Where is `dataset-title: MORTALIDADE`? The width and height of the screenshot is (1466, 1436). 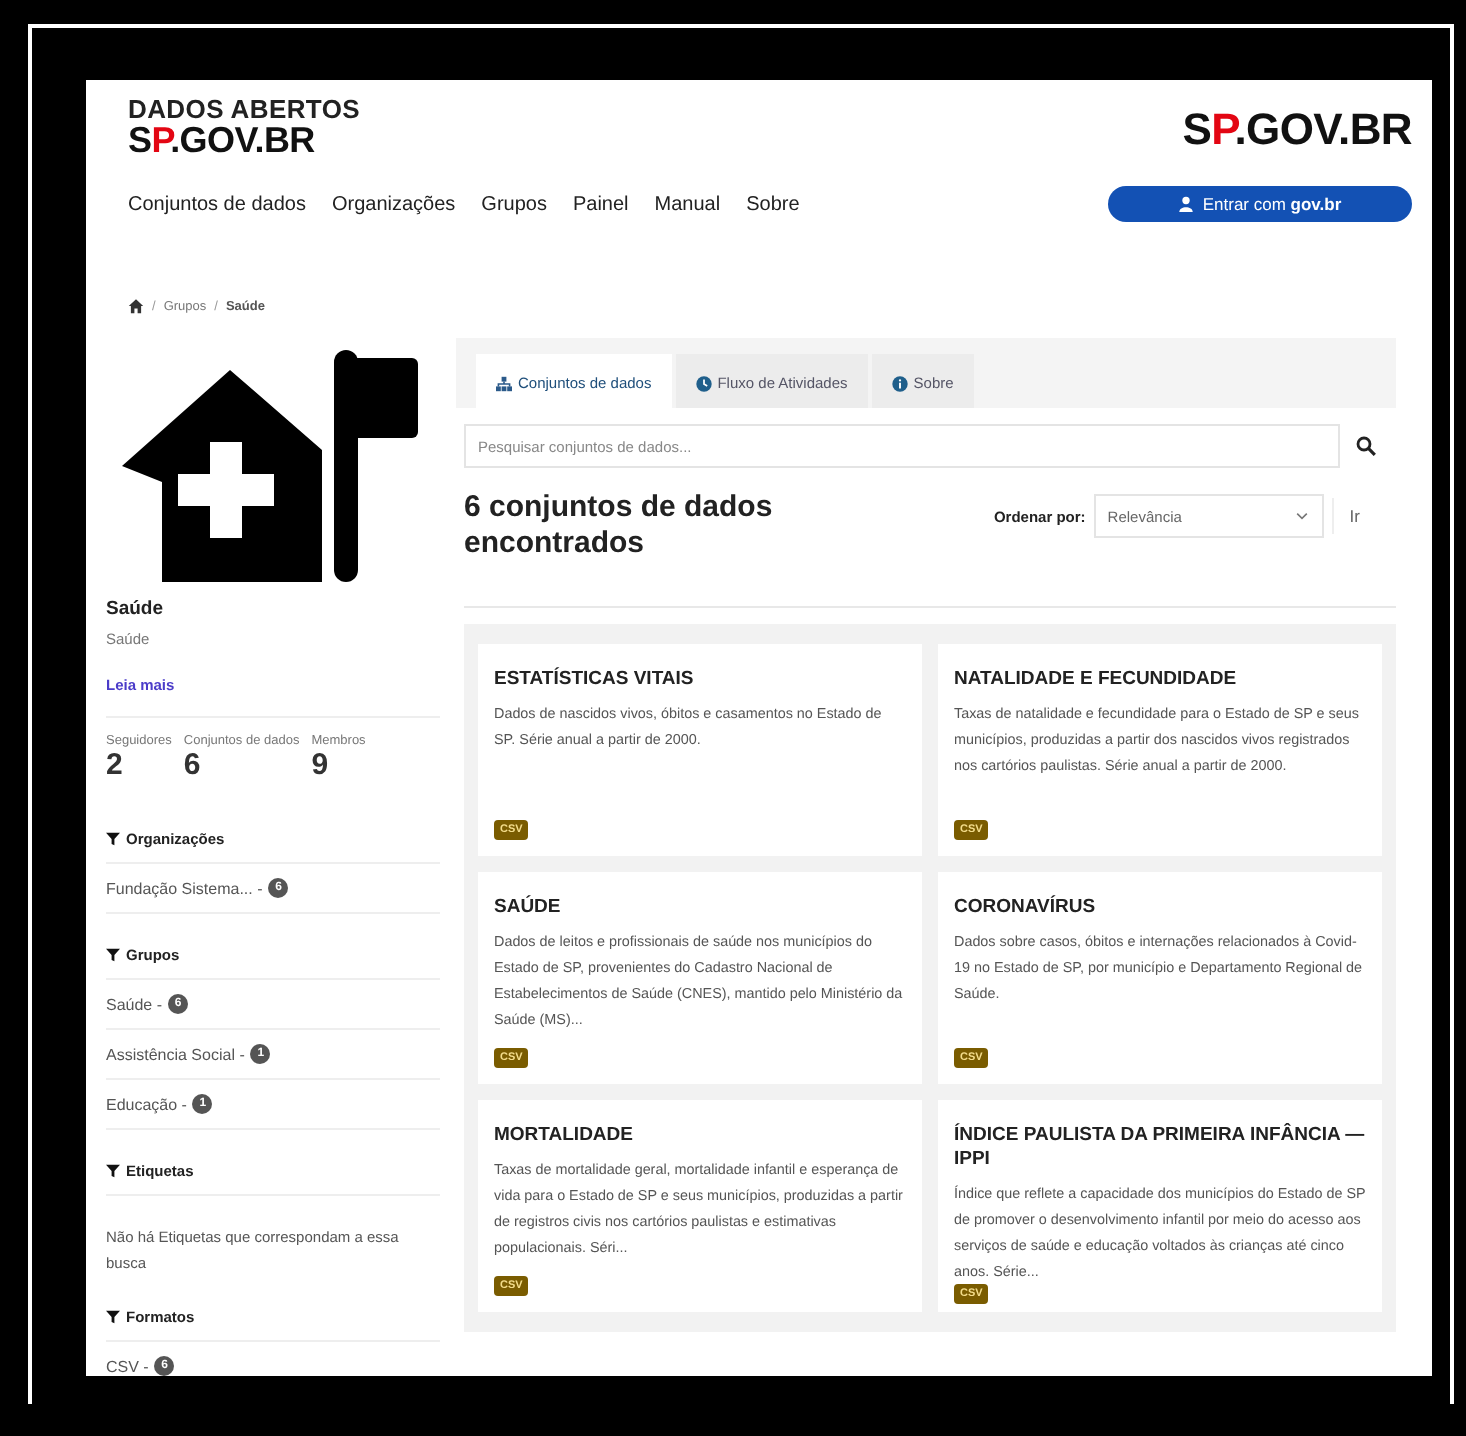 dataset-title: MORTALIDADE is located at coordinates (700, 1136).